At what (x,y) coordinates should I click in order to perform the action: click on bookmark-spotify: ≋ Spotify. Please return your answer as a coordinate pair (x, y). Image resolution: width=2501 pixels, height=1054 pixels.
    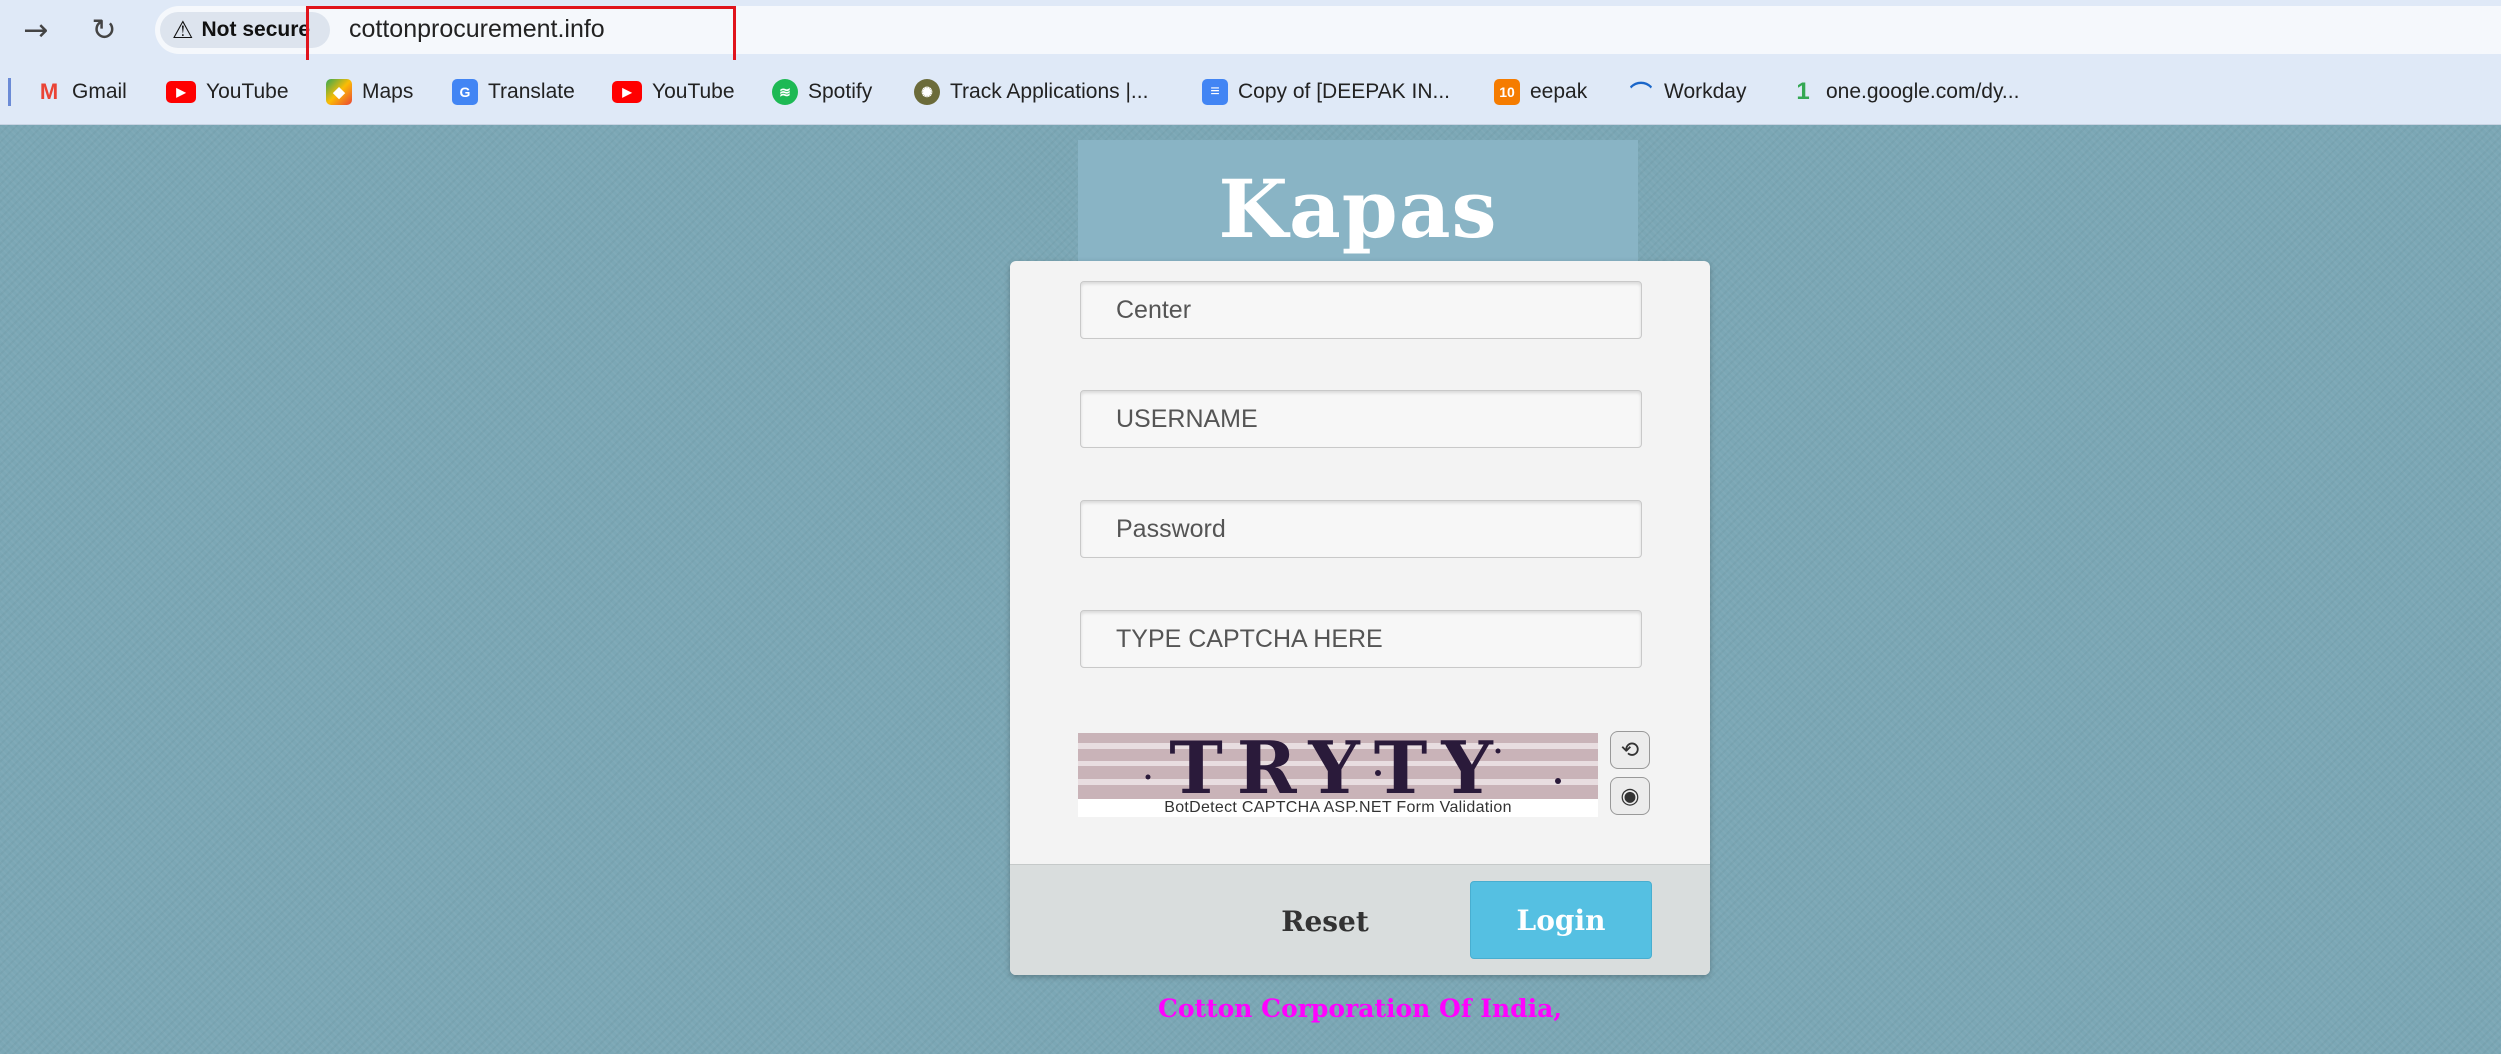
    Looking at the image, I should click on (822, 92).